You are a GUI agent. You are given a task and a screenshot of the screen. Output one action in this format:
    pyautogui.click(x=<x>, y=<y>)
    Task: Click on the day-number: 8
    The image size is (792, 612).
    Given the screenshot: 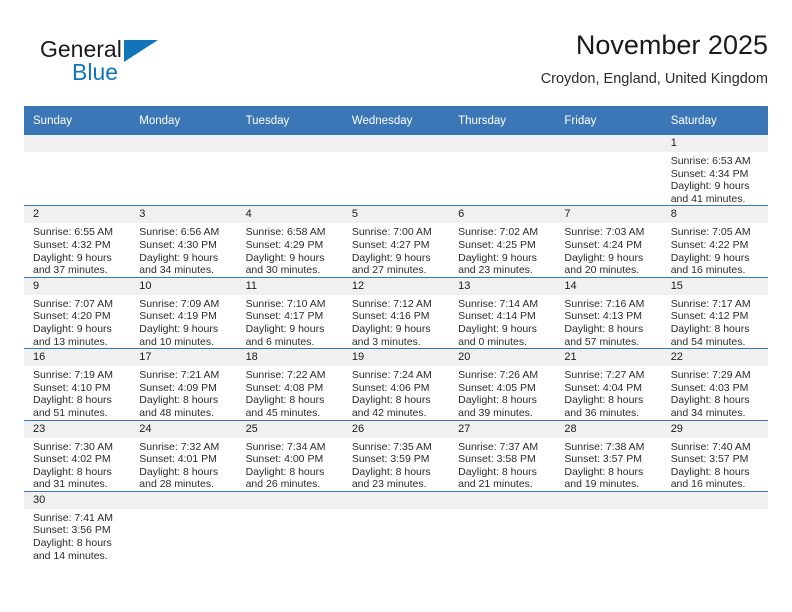 What is the action you would take?
    pyautogui.click(x=714, y=215)
    